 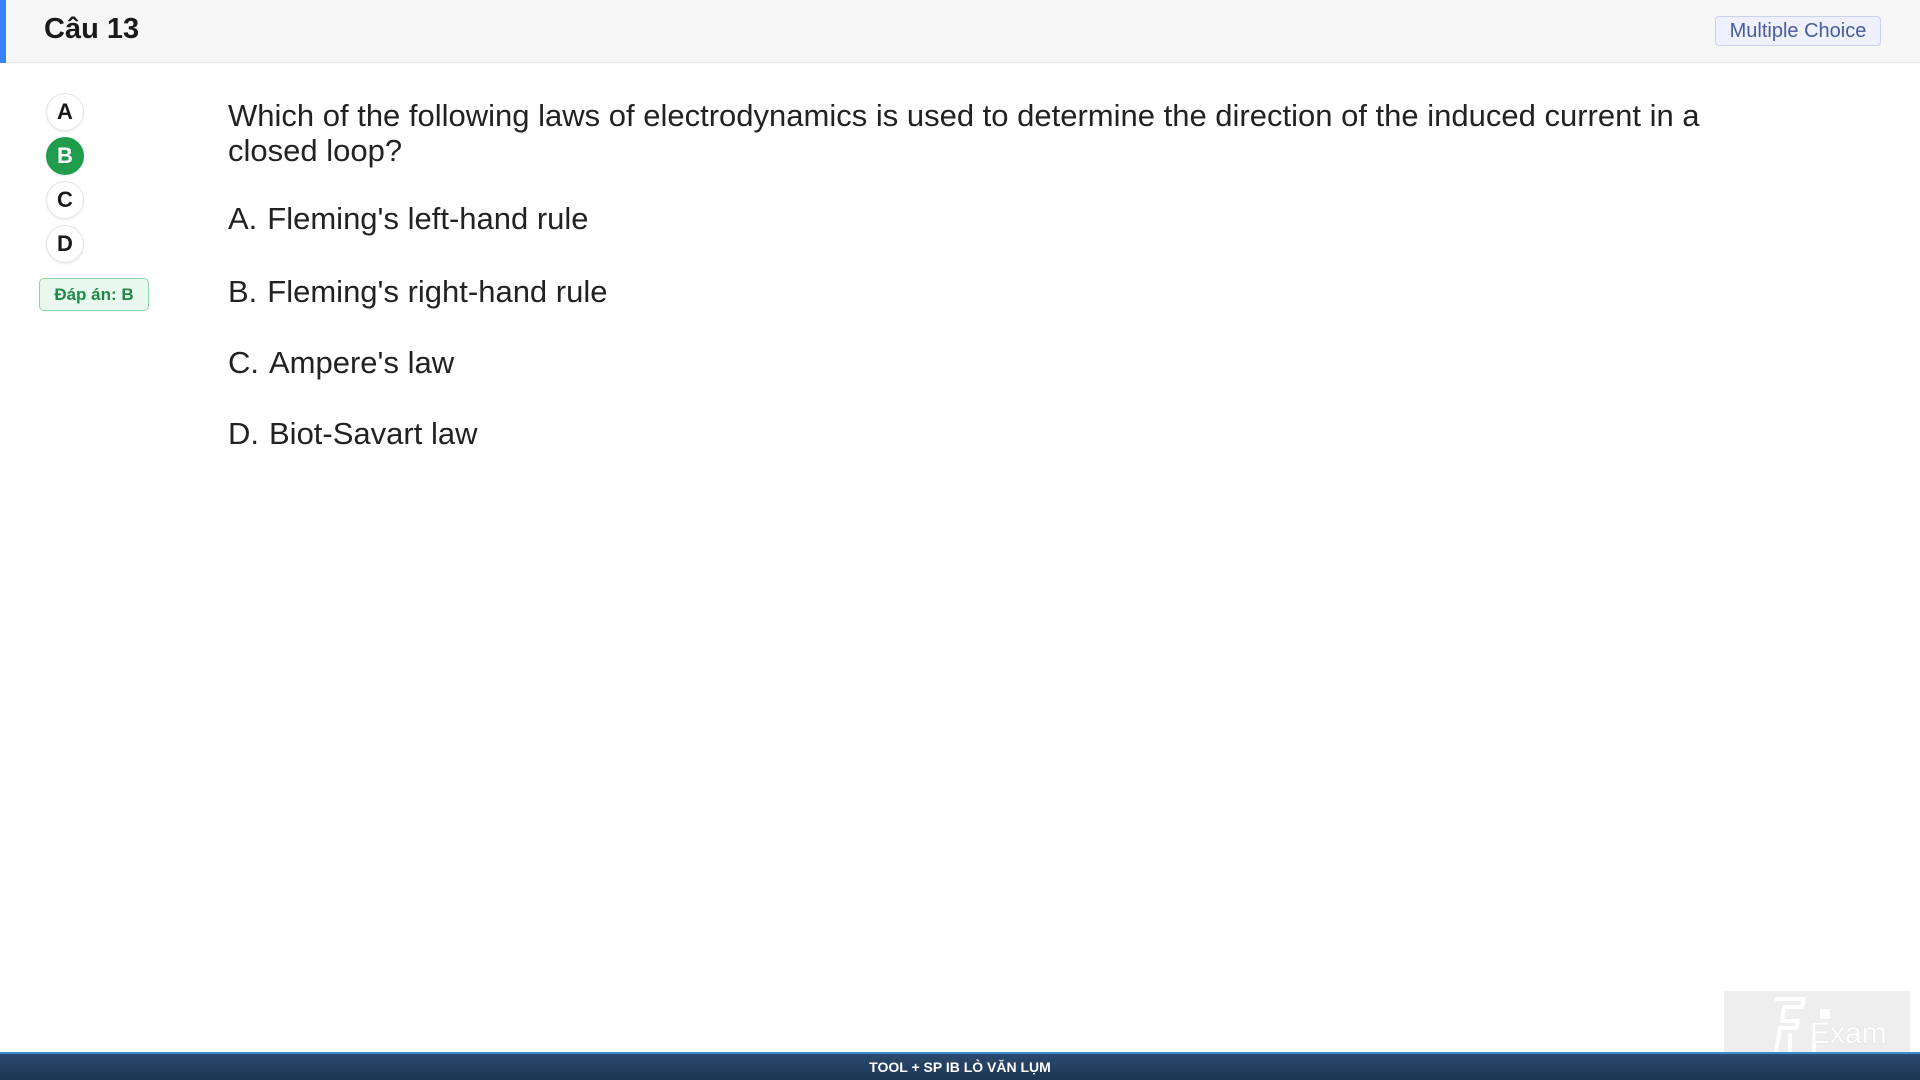 I want to click on option-letter: B., so click(x=243, y=291).